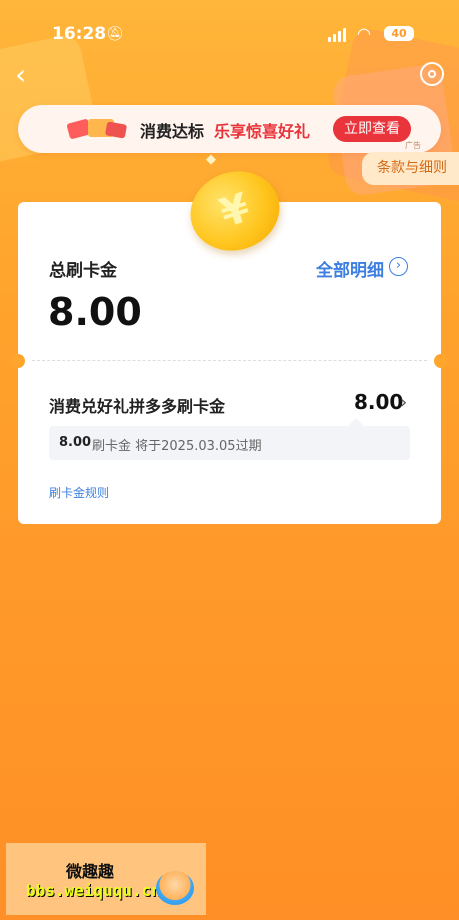 The image size is (459, 920). I want to click on headset-icon, so click(432, 74).